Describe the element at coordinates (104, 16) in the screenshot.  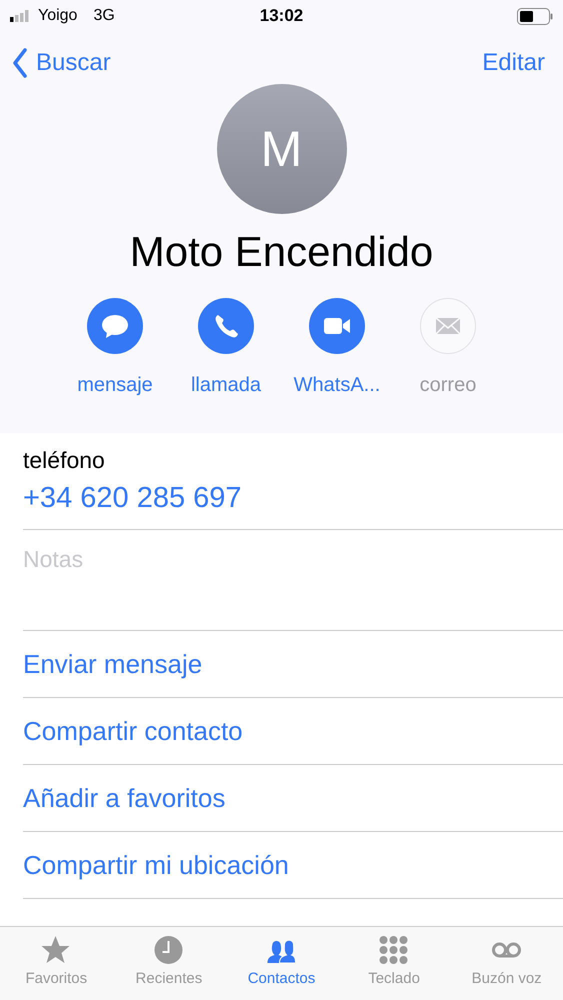
I see `network-type: 3G` at that location.